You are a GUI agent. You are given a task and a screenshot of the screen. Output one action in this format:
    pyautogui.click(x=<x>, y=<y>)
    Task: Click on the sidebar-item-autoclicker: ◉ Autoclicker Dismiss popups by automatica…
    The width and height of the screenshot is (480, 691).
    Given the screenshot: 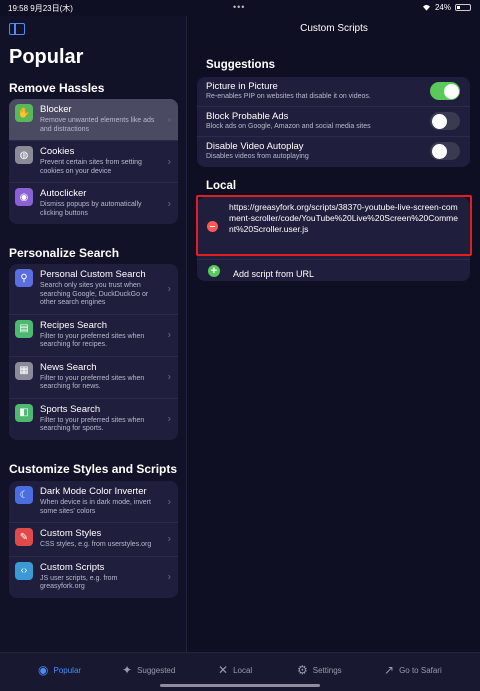 What is the action you would take?
    pyautogui.click(x=93, y=203)
    